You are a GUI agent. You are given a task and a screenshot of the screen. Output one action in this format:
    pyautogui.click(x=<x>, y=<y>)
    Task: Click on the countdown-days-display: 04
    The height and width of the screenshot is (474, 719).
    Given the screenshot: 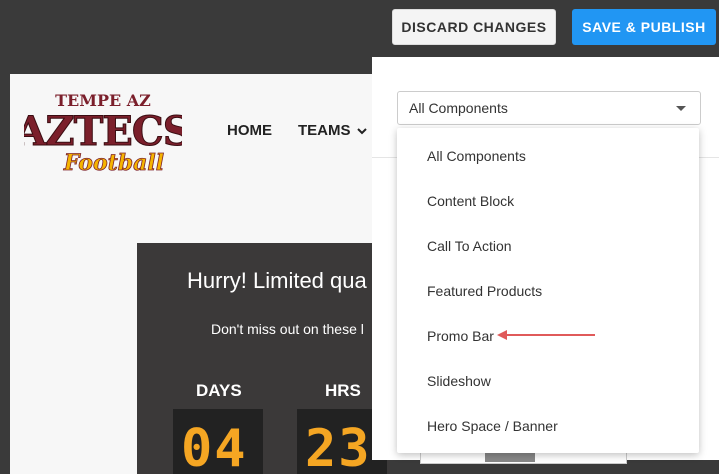 What is the action you would take?
    pyautogui.click(x=218, y=441)
    